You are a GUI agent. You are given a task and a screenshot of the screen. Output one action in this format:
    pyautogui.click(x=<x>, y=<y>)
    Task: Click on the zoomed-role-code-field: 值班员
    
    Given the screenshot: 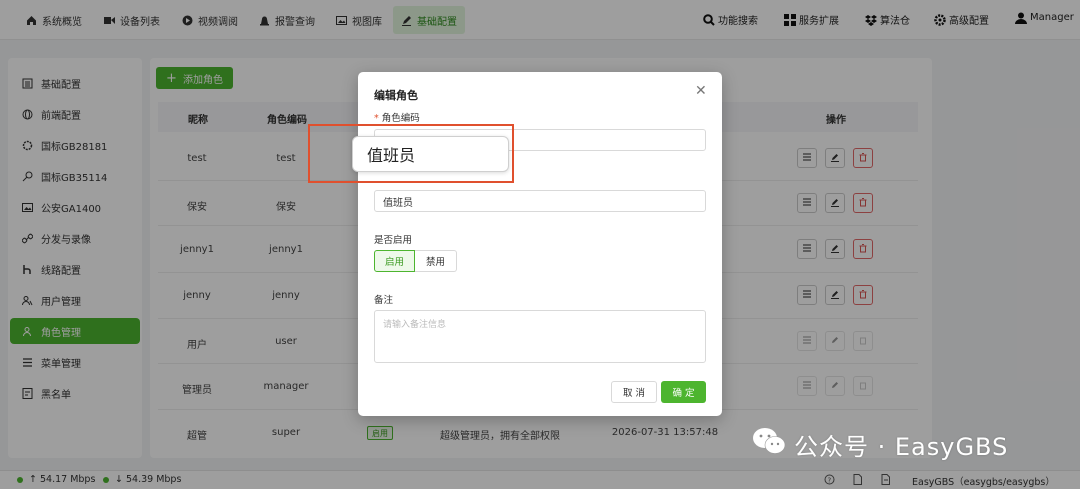 What is the action you would take?
    pyautogui.click(x=430, y=154)
    